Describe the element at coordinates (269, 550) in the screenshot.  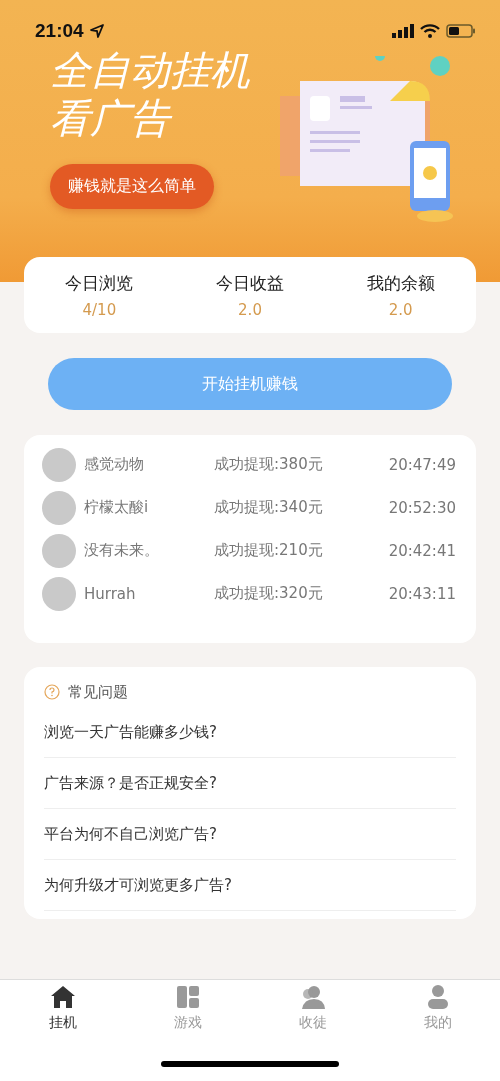
I see `withdrawal-text: 成功提现:210元` at that location.